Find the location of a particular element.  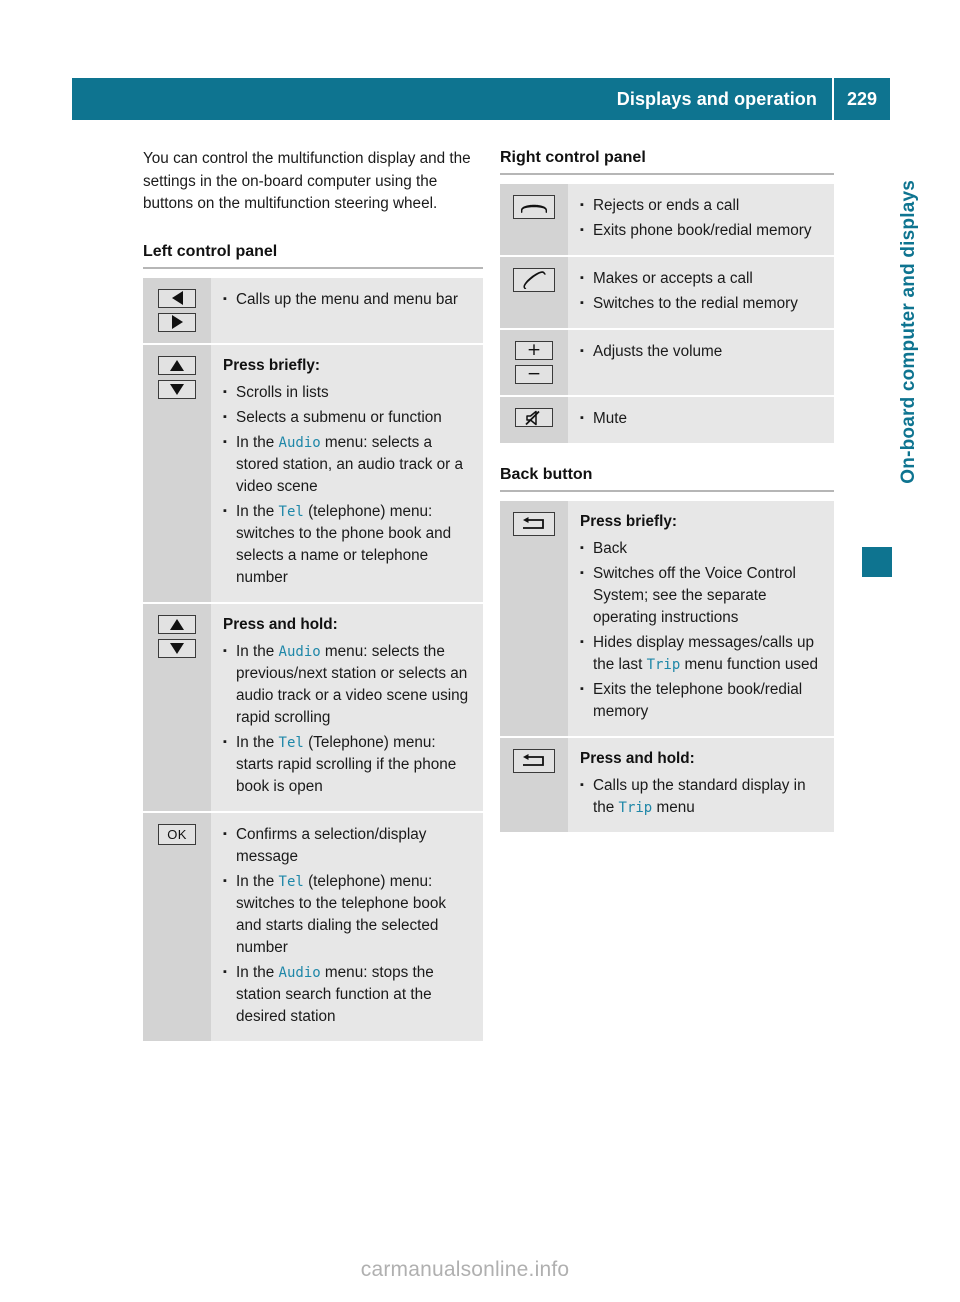

handset-up-glyph is located at coordinates (534, 280).